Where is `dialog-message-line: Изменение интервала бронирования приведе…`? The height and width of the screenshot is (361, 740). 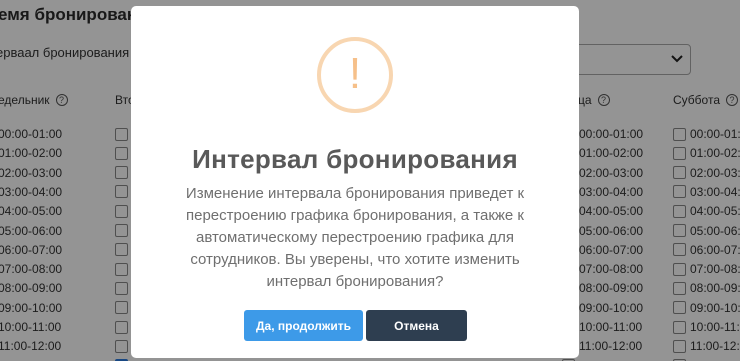
dialog-message-line: Изменение интервала бронирования приведе… is located at coordinates (355, 193).